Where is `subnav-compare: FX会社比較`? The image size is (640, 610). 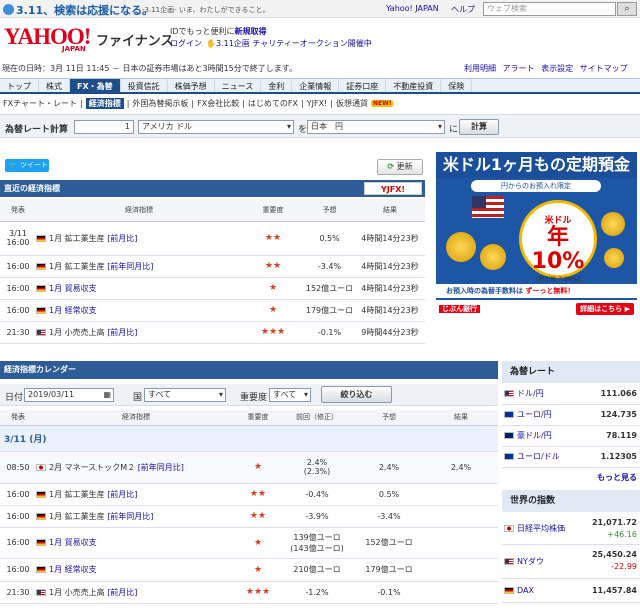 subnav-compare: FX会社比較 is located at coordinates (218, 103).